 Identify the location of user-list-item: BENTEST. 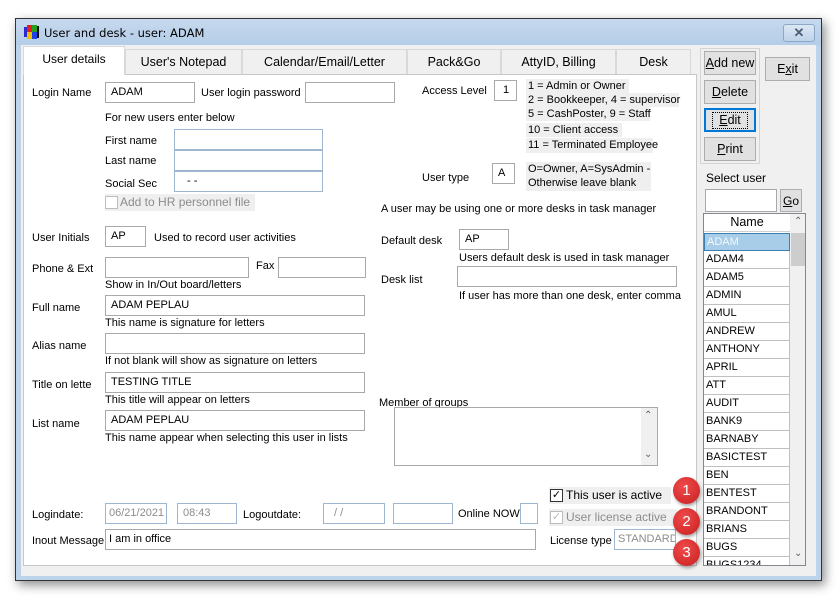
(747, 494).